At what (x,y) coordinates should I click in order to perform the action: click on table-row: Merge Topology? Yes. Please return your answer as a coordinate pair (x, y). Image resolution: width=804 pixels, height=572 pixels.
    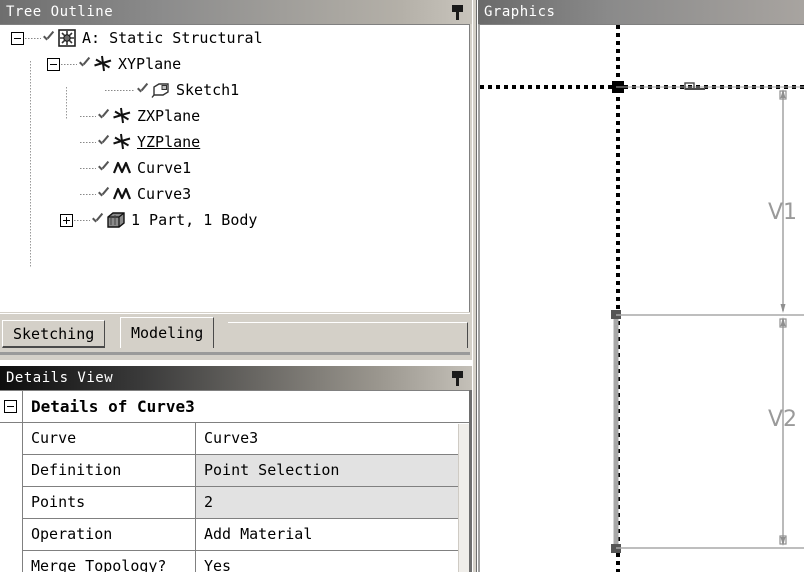
    Looking at the image, I should click on (247, 561).